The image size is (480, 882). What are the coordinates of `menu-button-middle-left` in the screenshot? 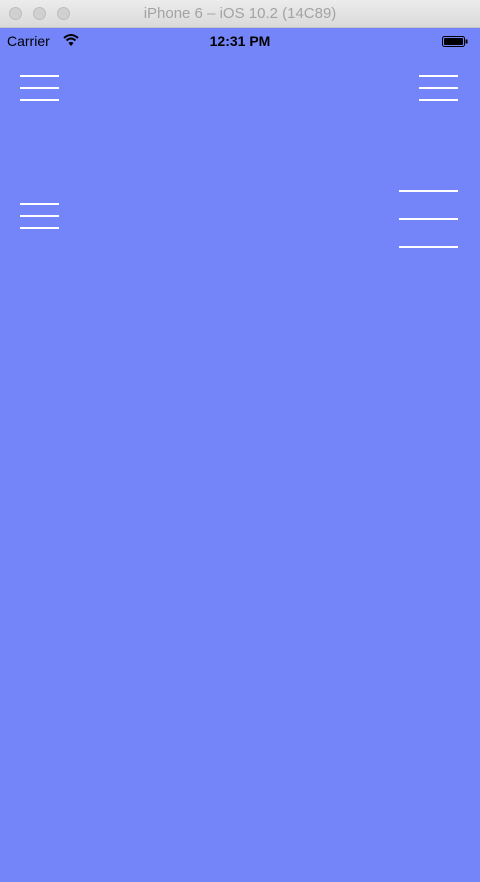 It's located at (39, 216).